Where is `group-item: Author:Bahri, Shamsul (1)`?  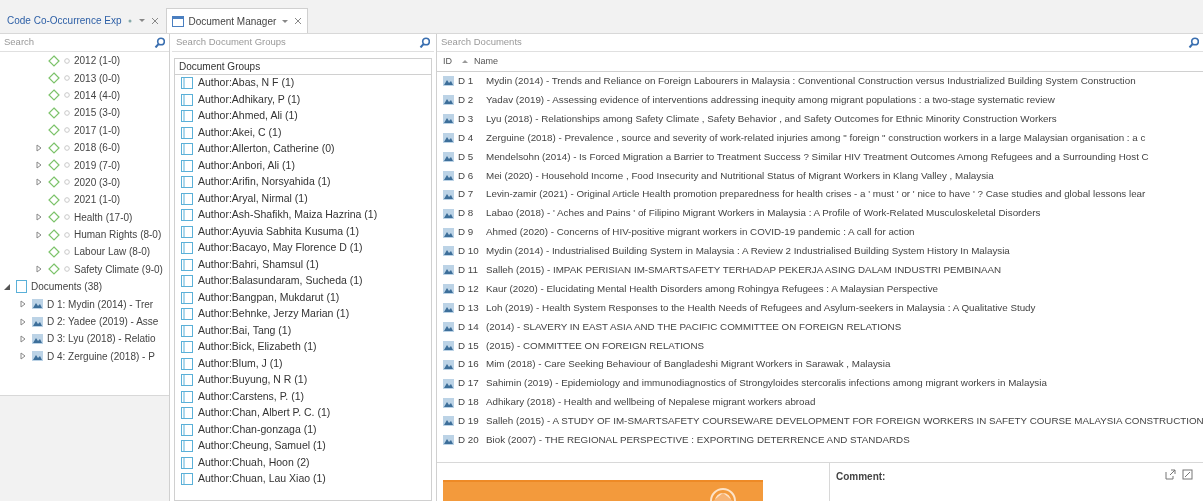 group-item: Author:Bahri, Shamsul (1) is located at coordinates (258, 264).